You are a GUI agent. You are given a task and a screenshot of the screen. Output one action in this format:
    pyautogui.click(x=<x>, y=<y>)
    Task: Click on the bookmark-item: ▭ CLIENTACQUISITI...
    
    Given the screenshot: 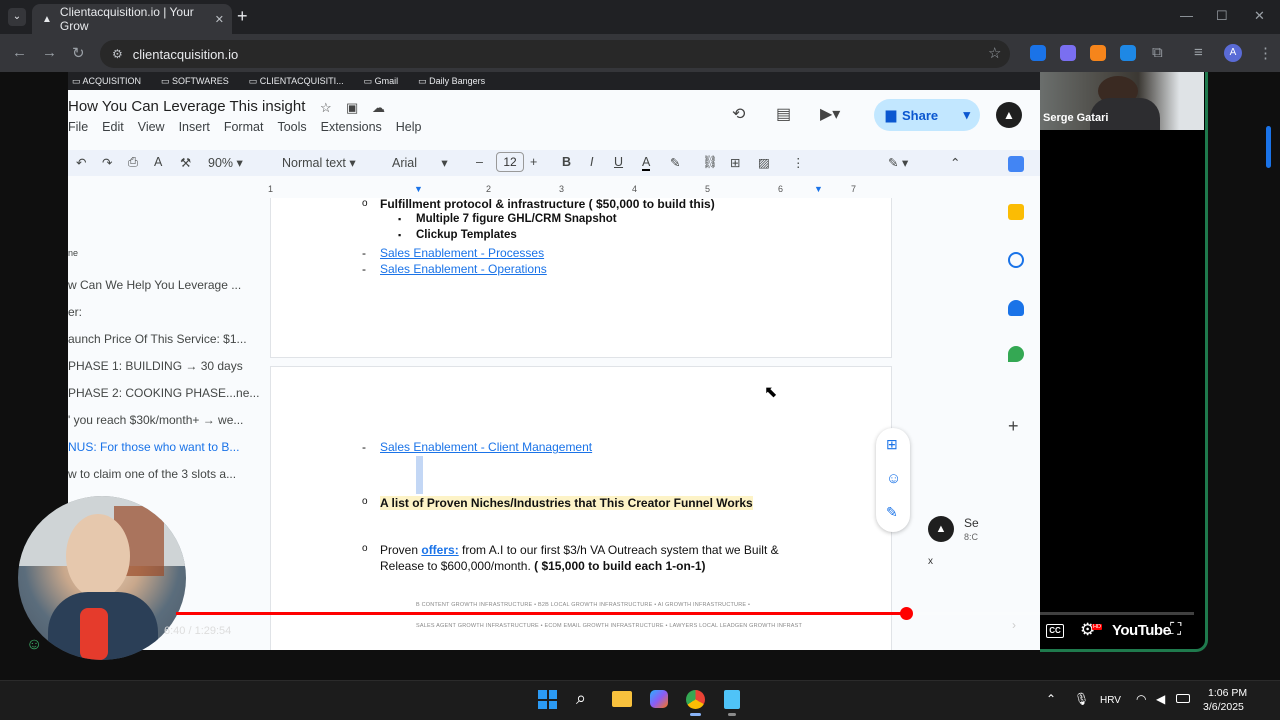 What is the action you would take?
    pyautogui.click(x=296, y=81)
    